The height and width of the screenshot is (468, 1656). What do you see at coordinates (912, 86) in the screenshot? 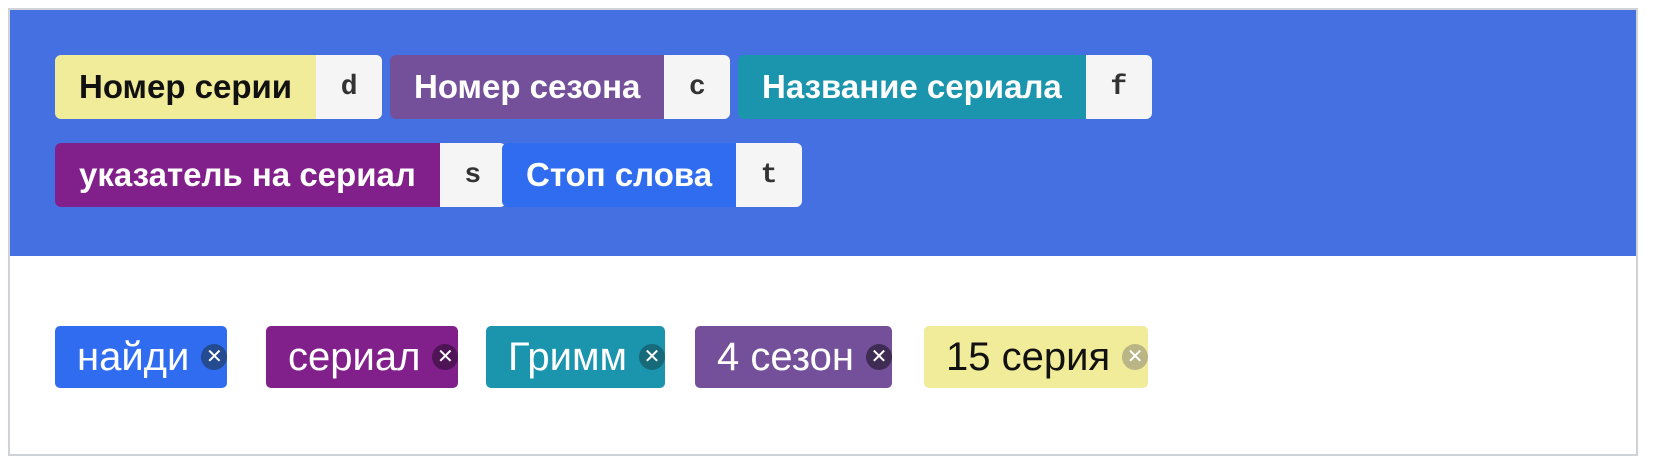
I see `label-name: Название сериала` at bounding box center [912, 86].